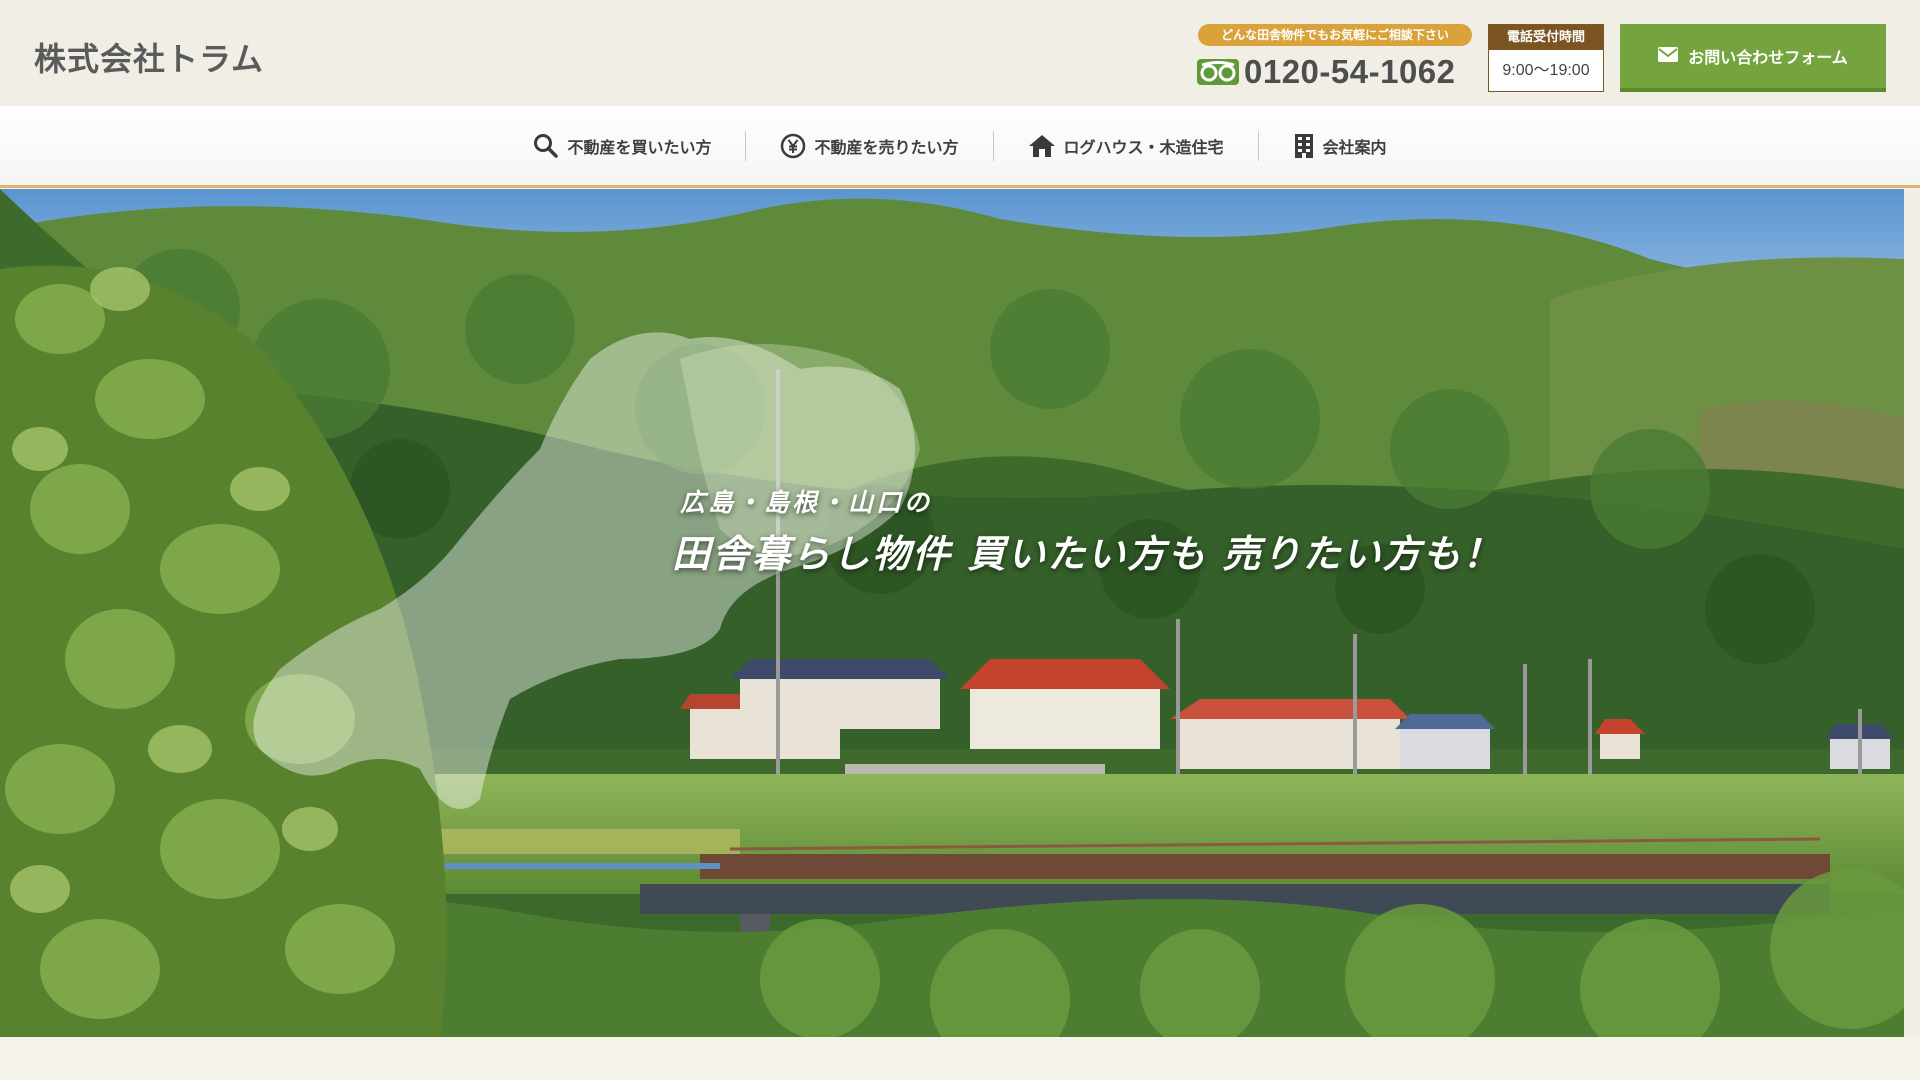 This screenshot has width=1920, height=1080. I want to click on contact-form-button: お問い合わせフォーム, so click(1753, 58).